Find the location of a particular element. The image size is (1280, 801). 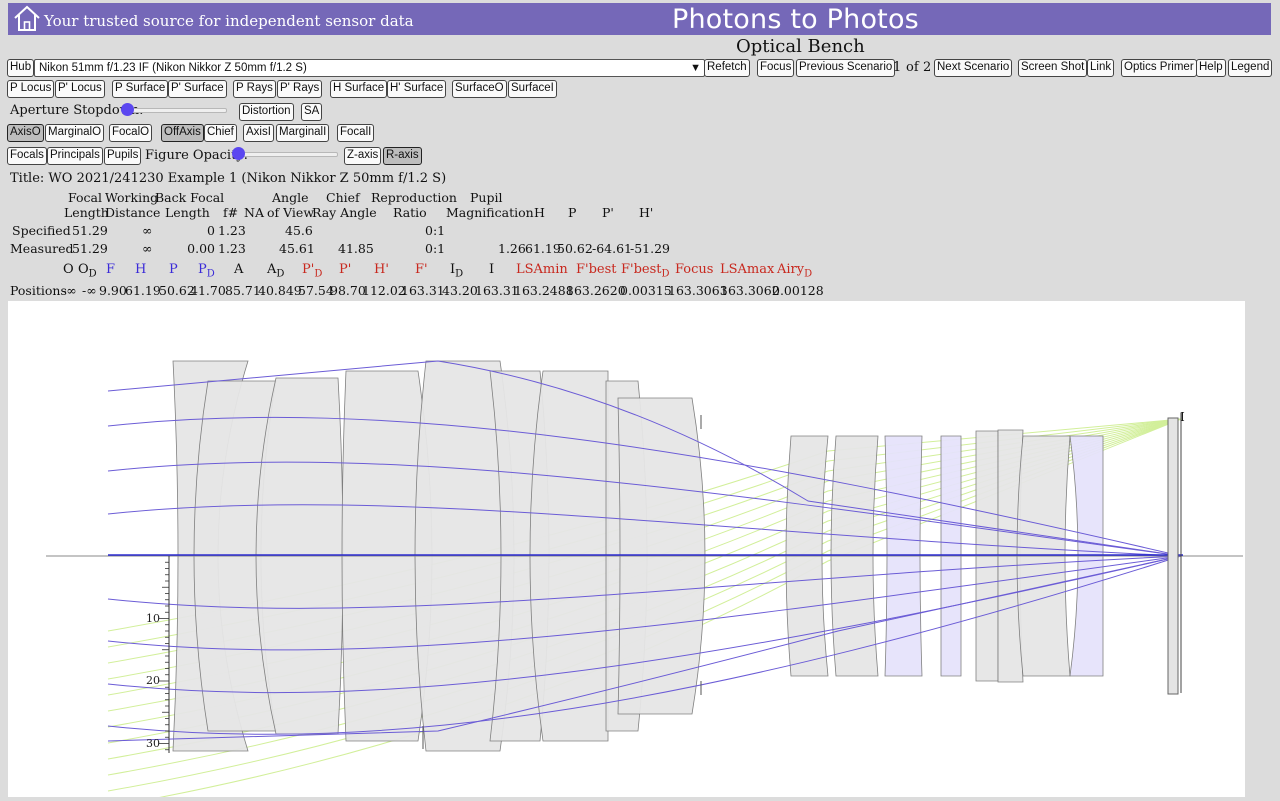

surfacei-button: SurfaceI is located at coordinates (532, 89).